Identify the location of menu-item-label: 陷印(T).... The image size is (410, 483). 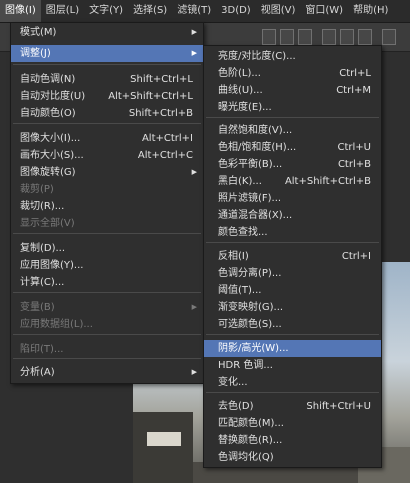
(42, 349).